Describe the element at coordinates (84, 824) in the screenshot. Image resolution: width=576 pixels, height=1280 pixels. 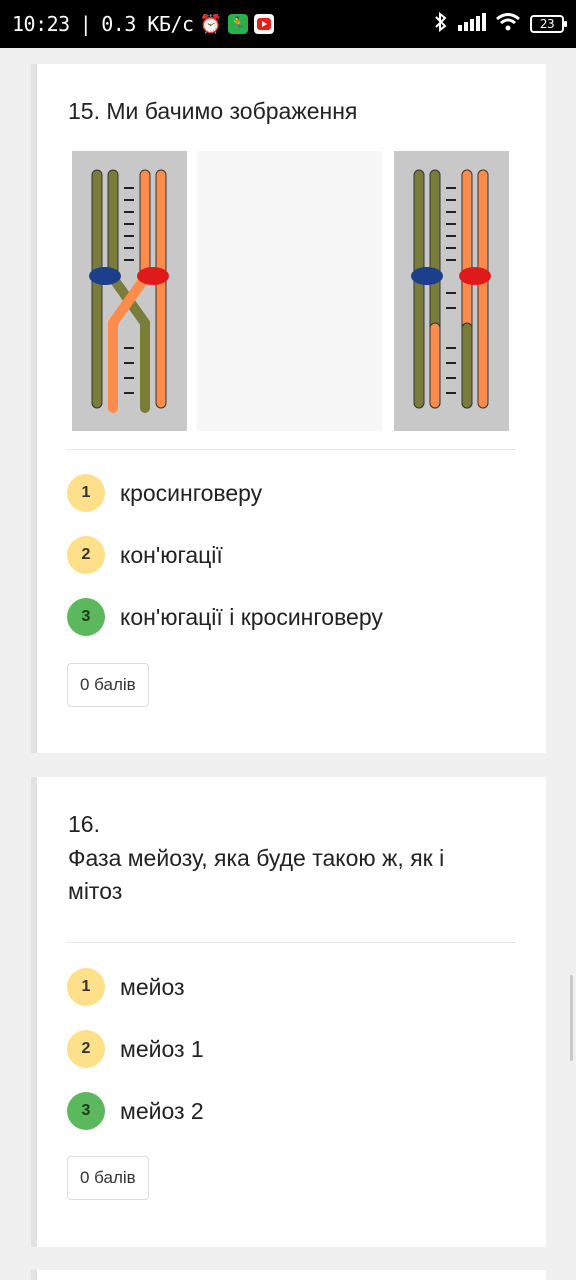
I see `question-number: 16.` at that location.